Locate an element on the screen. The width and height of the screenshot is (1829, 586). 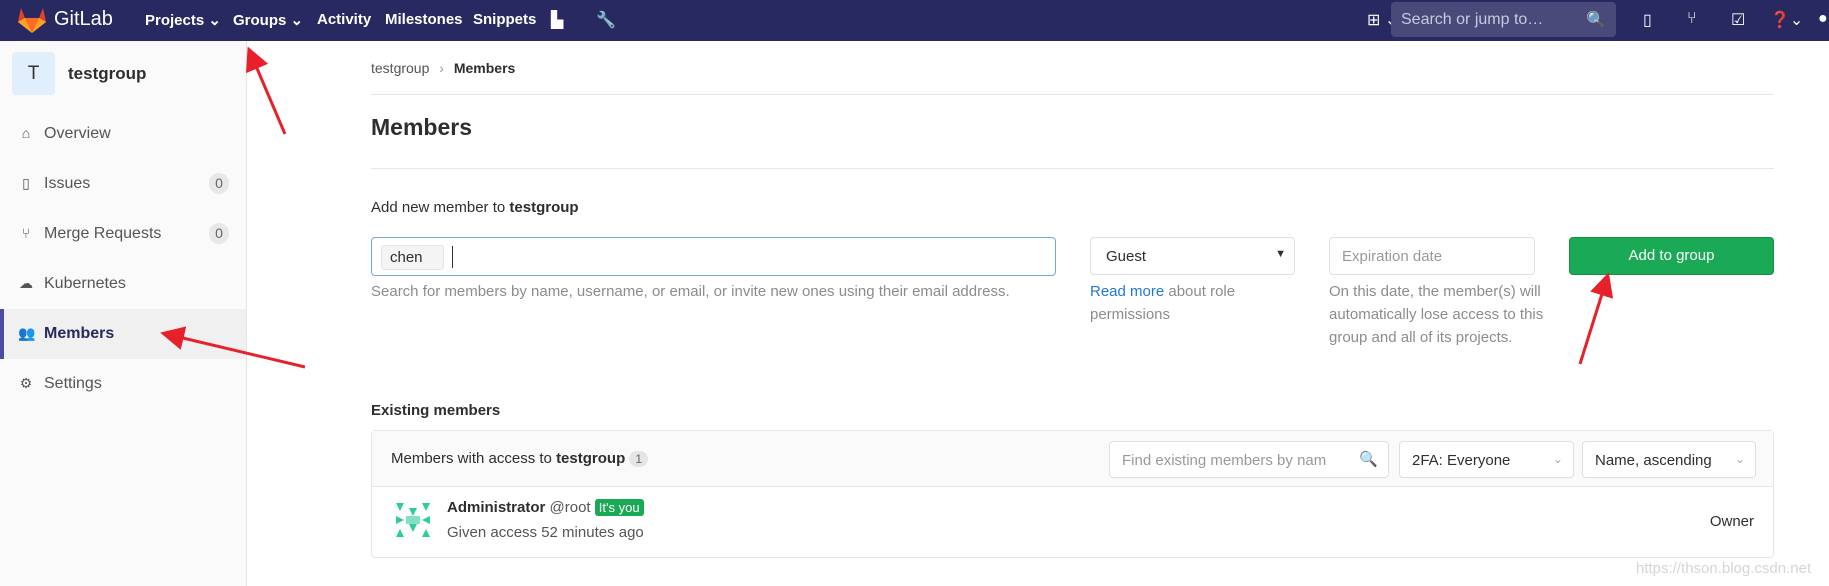
arrow-to-add-button is located at coordinates (1596, 318).